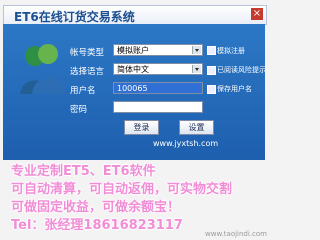 This screenshot has height=240, width=320. What do you see at coordinates (132, 88) in the screenshot?
I see `username-value: 100065` at bounding box center [132, 88].